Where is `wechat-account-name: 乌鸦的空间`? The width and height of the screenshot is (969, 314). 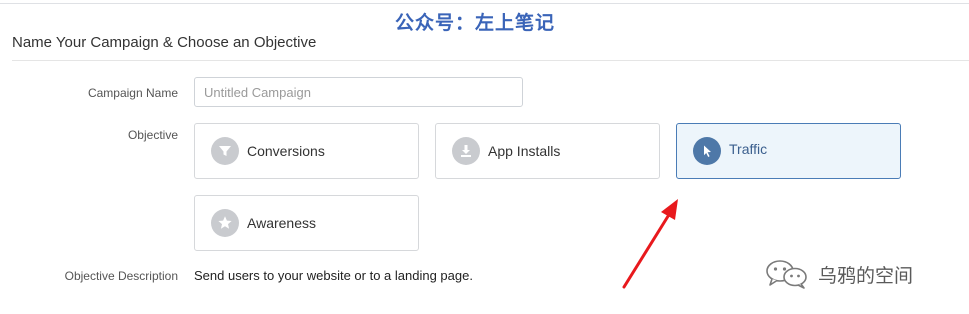 wechat-account-name: 乌鸦的空间 is located at coordinates (866, 275).